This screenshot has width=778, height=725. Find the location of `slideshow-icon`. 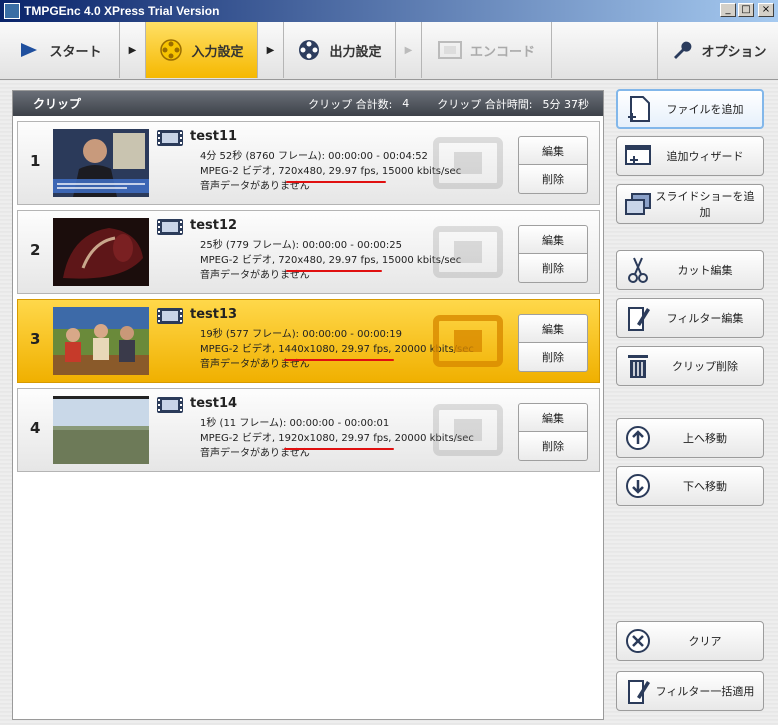

slideshow-icon is located at coordinates (638, 204).